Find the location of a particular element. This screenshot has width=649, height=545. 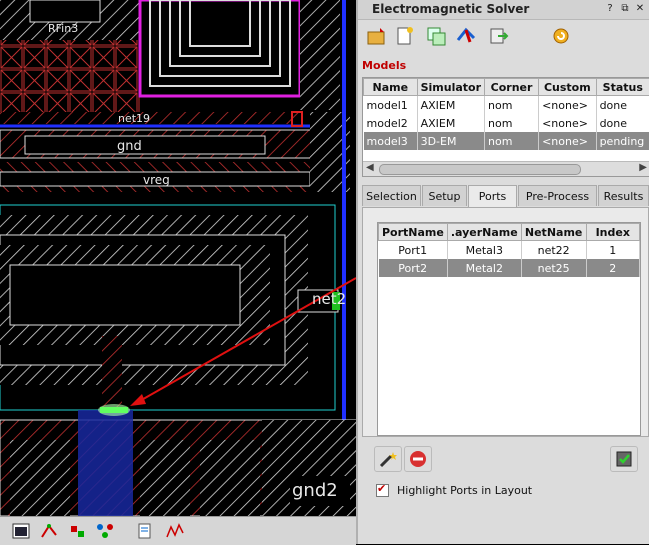

layout-toolbar is located at coordinates (178, 530).